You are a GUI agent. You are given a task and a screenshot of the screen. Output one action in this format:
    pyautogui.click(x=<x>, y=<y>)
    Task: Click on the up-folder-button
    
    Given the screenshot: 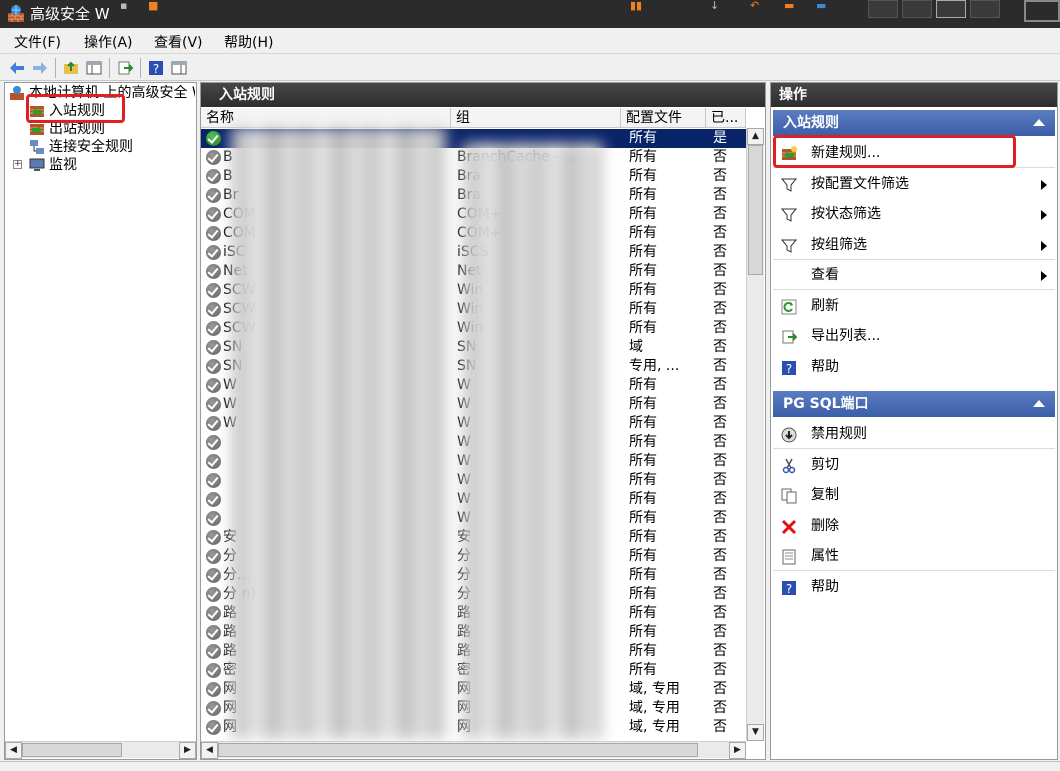 What is the action you would take?
    pyautogui.click(x=71, y=68)
    